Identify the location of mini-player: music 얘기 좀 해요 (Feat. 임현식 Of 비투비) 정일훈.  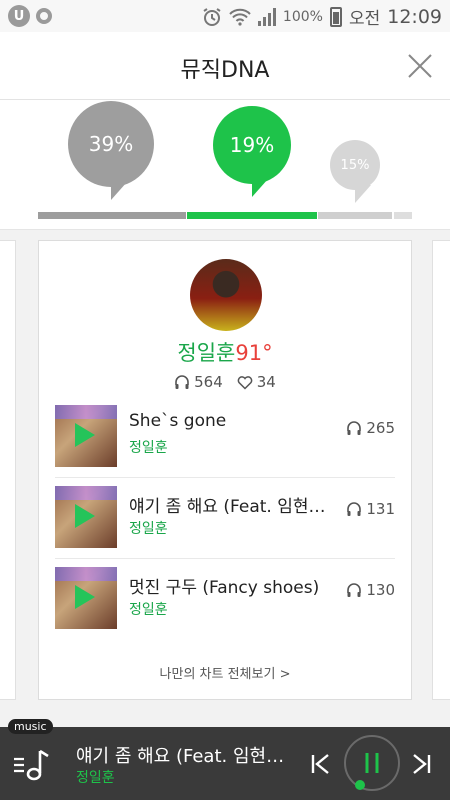
(225, 759).